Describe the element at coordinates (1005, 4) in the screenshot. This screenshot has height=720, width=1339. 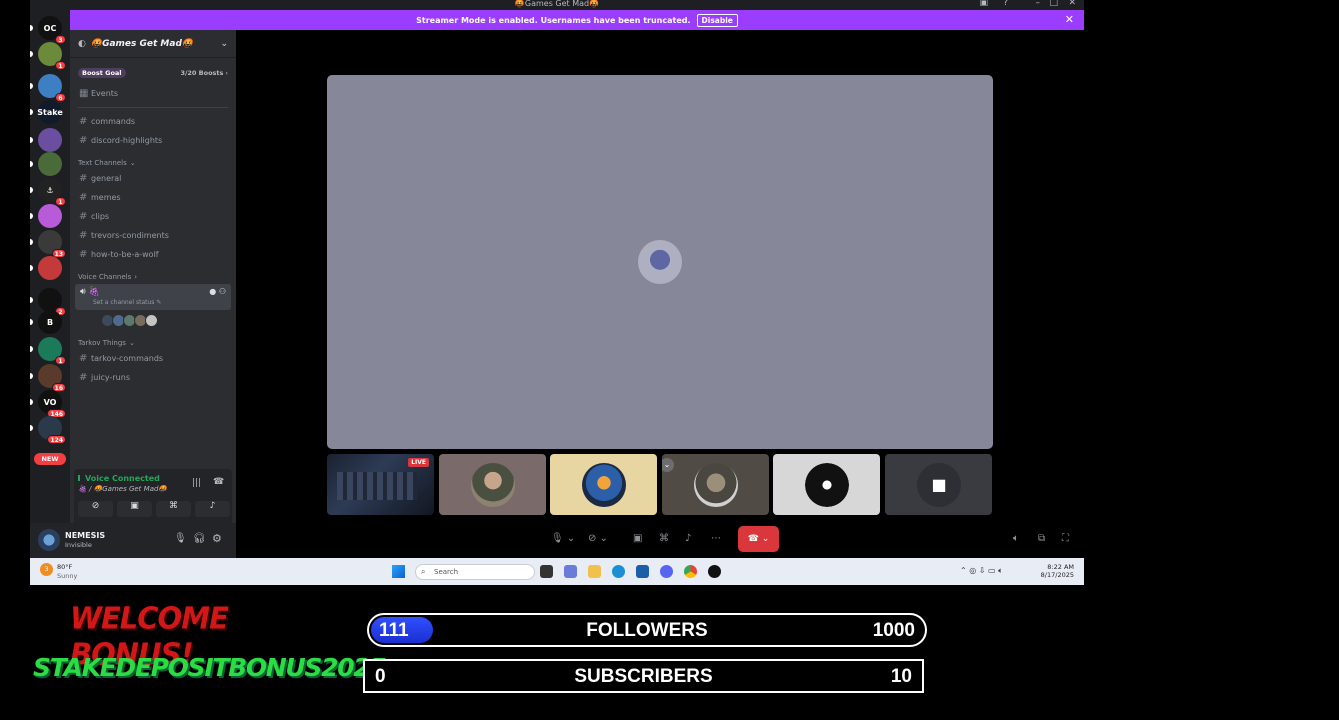
I see `help-icon: ?` at that location.